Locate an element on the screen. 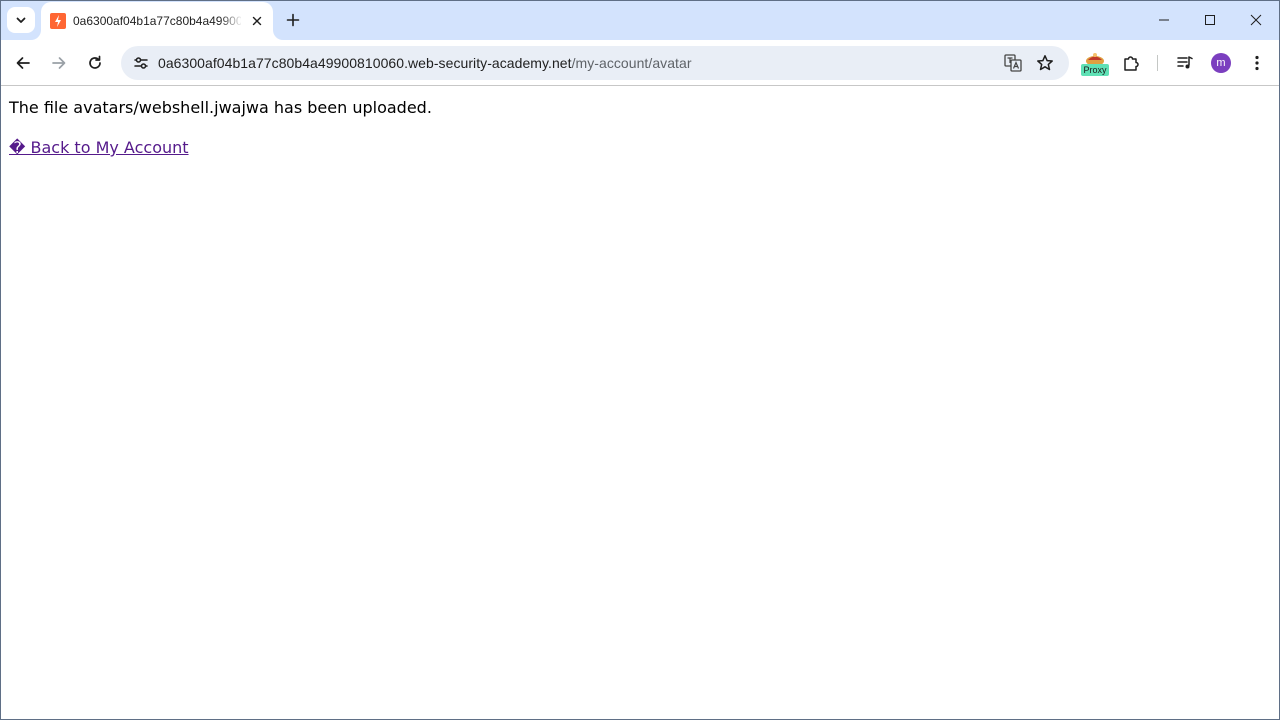 The height and width of the screenshot is (720, 1280). back-button is located at coordinates (23, 63).